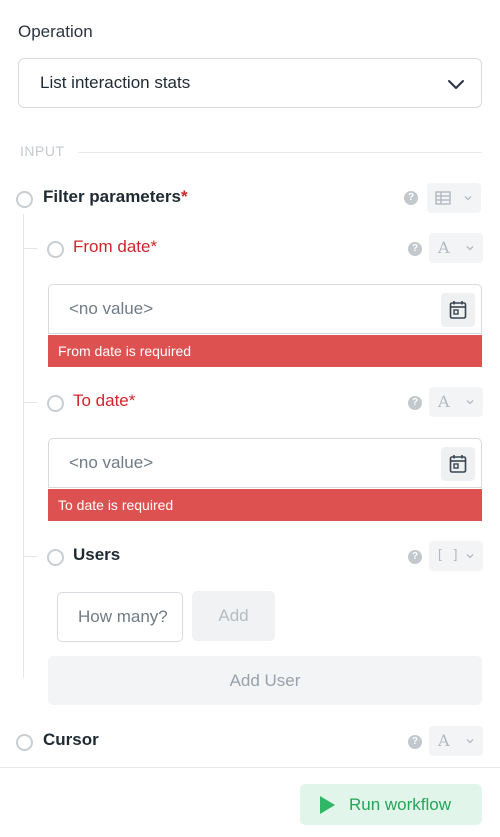  I want to click on cursor-type-button: A, so click(456, 741).